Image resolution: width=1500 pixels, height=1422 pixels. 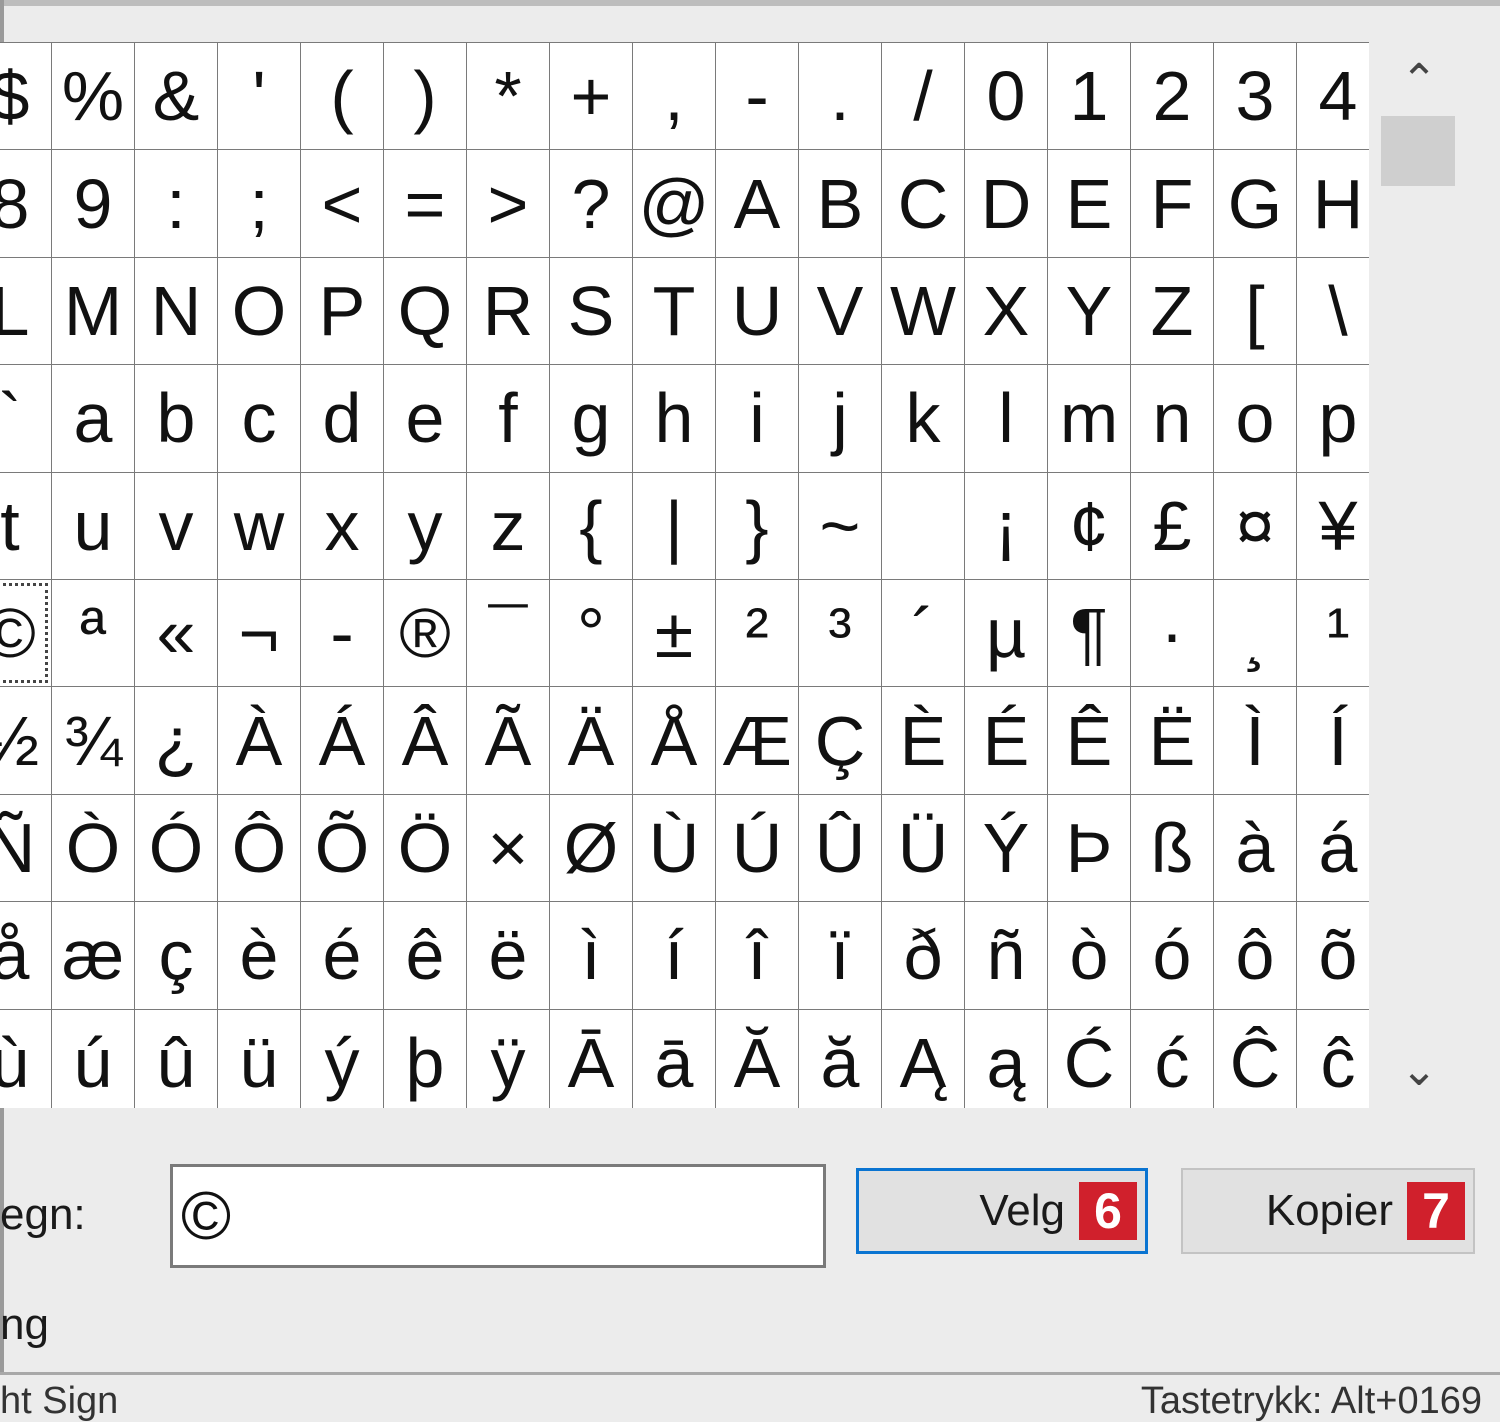 I want to click on char-cell: Q, so click(x=425, y=311).